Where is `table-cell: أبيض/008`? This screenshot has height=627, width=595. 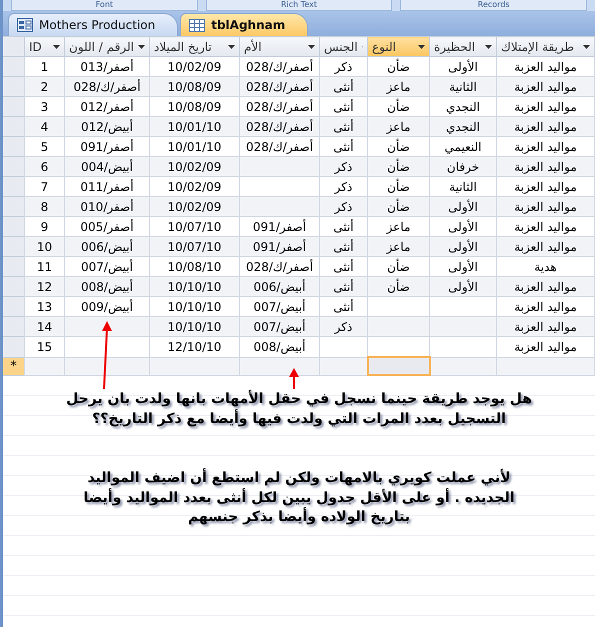
table-cell: أبيض/008 is located at coordinates (280, 346).